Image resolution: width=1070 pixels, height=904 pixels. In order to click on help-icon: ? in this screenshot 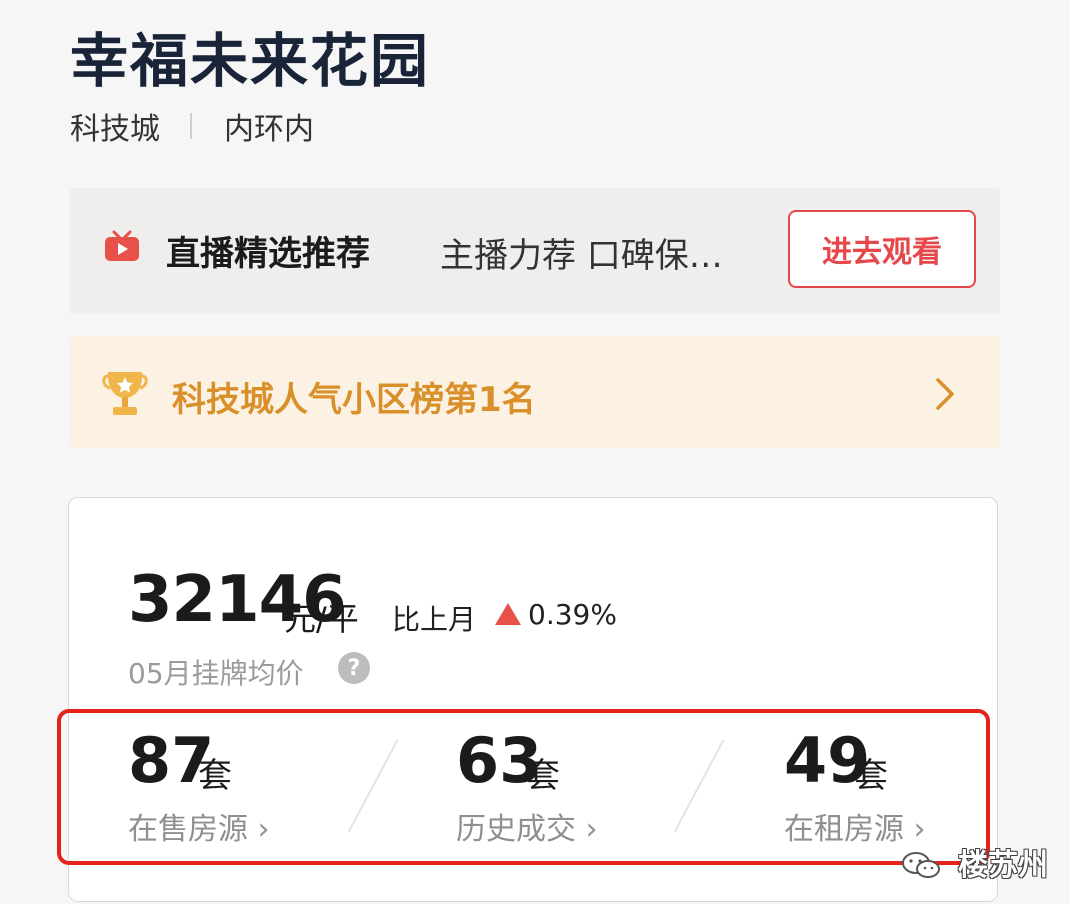, I will do `click(354, 668)`.